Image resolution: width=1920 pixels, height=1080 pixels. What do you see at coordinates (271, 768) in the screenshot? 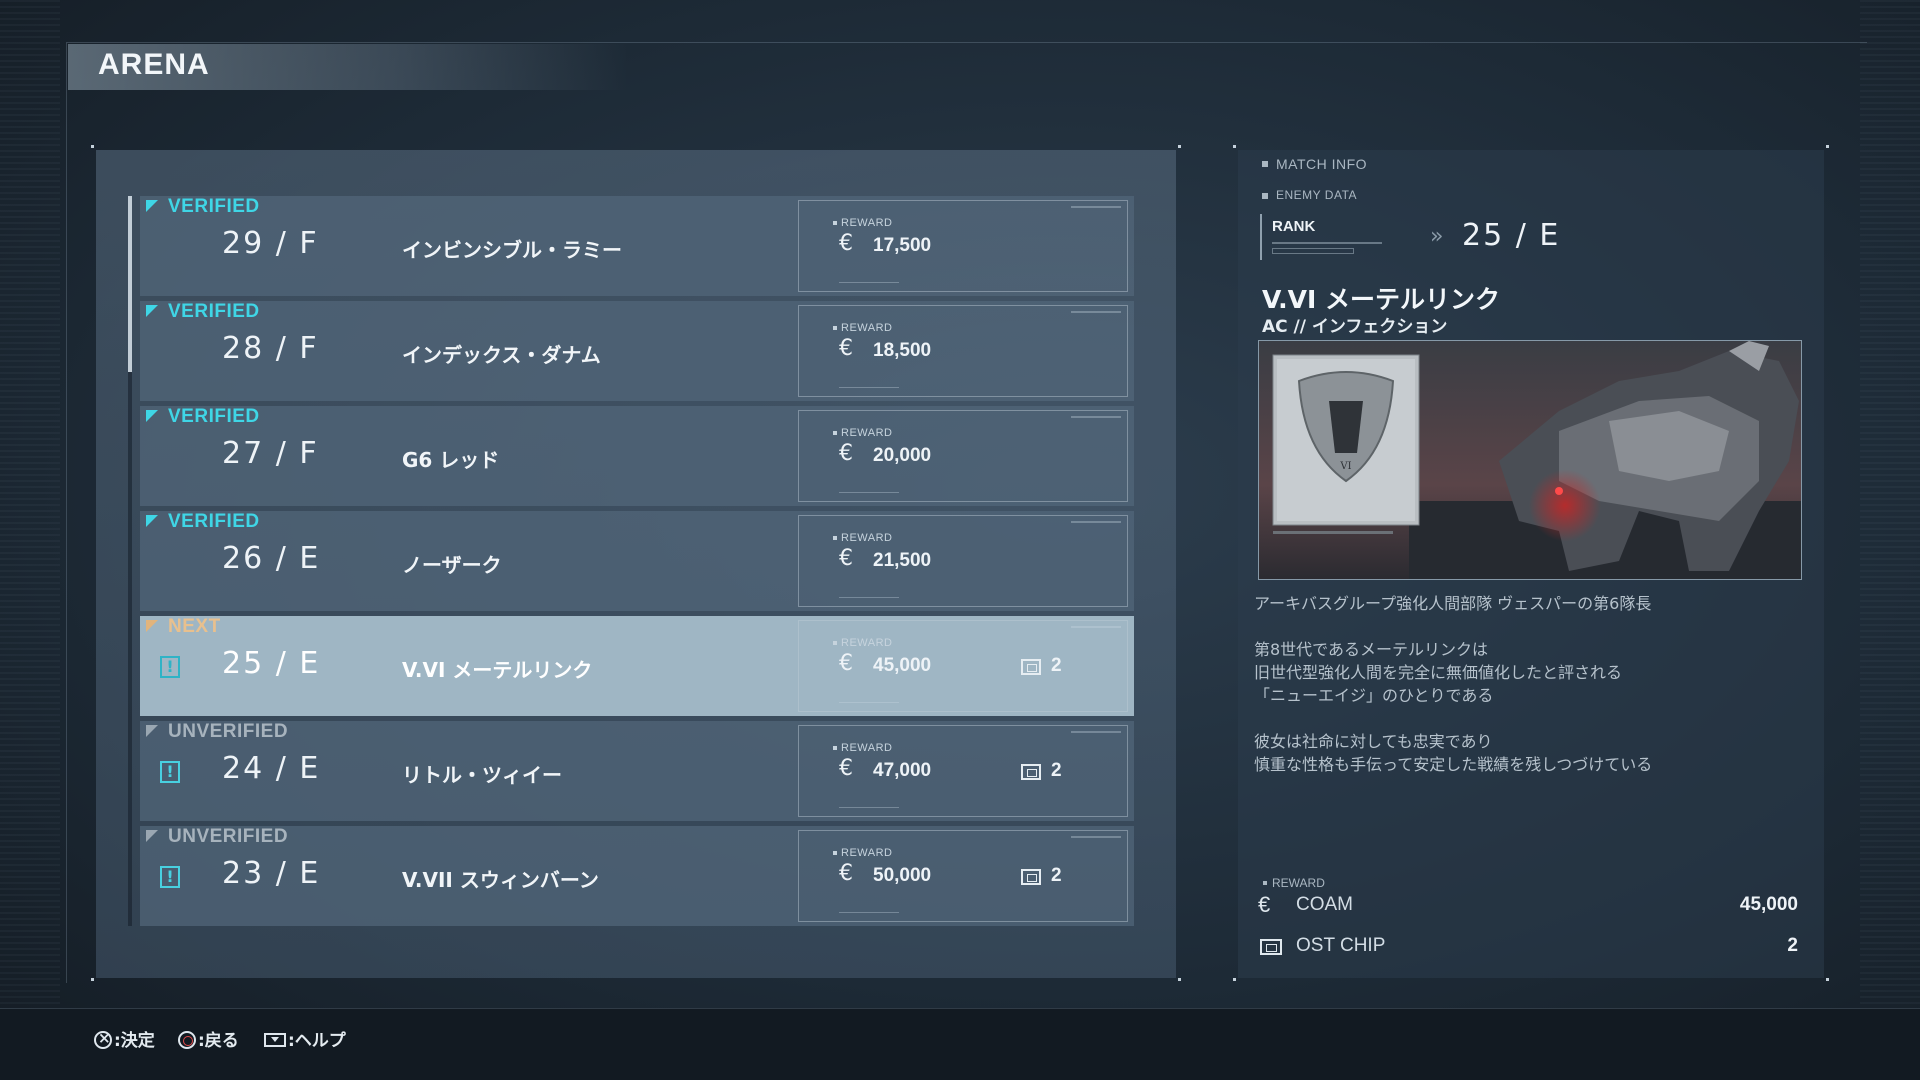
I see `match-rank: 24 / E` at bounding box center [271, 768].